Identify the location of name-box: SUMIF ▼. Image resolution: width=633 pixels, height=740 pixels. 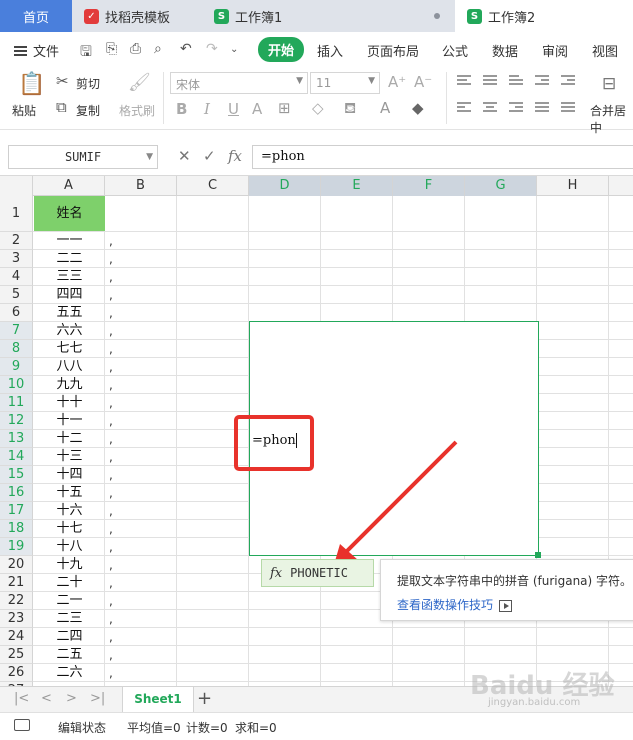
(83, 157).